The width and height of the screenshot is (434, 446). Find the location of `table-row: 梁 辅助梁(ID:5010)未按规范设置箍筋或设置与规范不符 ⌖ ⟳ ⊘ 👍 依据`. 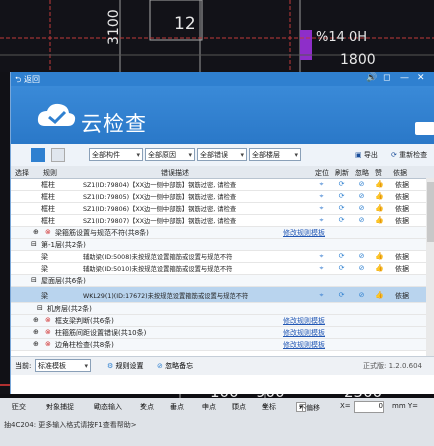

table-row: 梁 辅助梁(ID:5010)未按规范设置箍筋或设置与规范不符 ⌖ ⟳ ⊘ 👍 依据 is located at coordinates (222, 269).